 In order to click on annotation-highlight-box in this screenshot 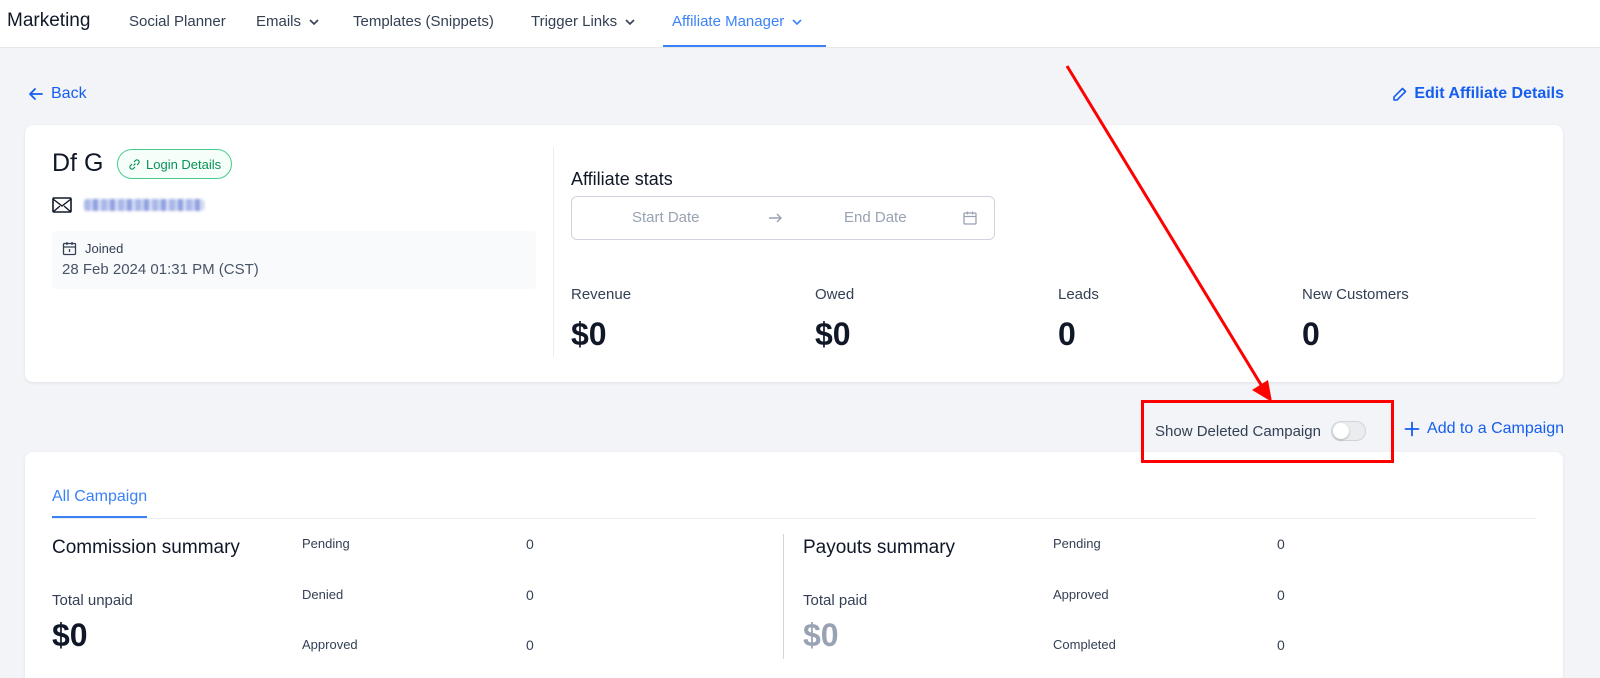, I will do `click(1267, 431)`.